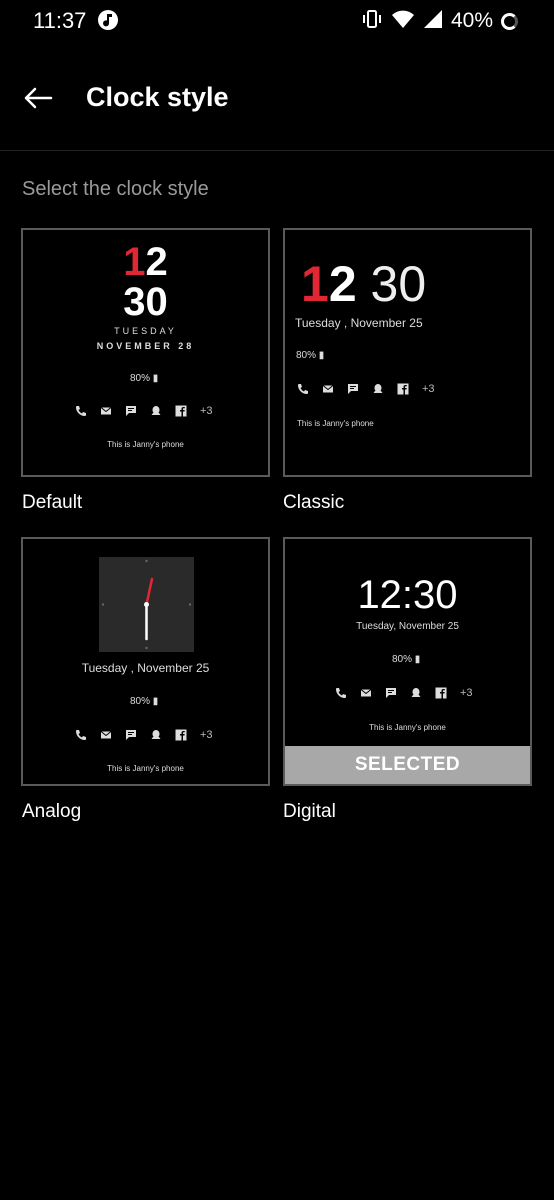 The height and width of the screenshot is (1200, 554). I want to click on default-hours: 12, so click(145, 262).